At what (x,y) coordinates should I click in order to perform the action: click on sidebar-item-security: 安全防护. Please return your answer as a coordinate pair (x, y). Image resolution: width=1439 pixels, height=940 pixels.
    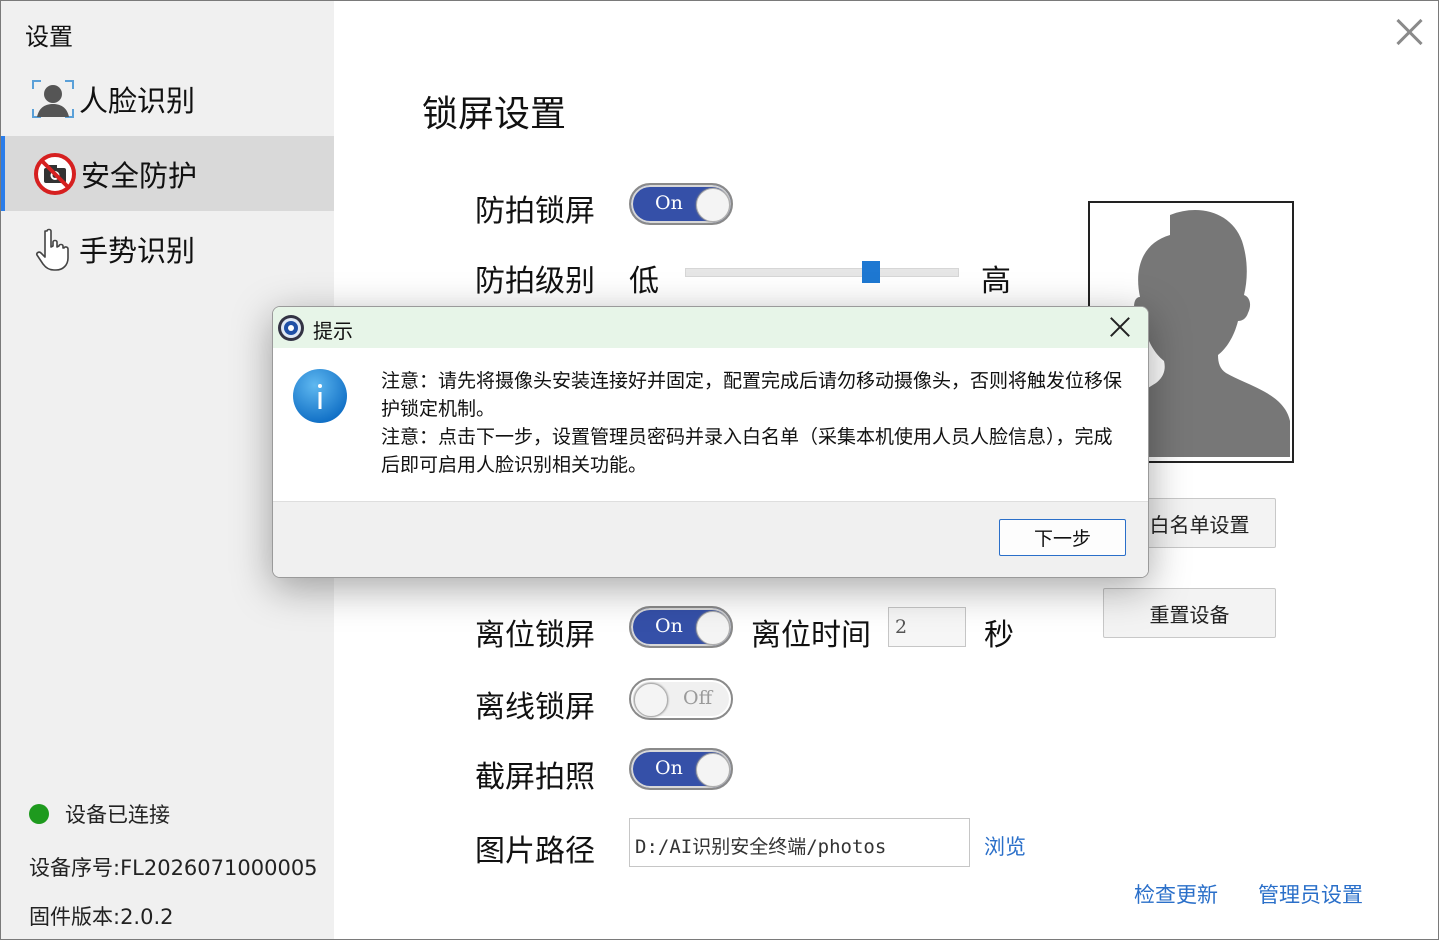
    Looking at the image, I should click on (167, 173).